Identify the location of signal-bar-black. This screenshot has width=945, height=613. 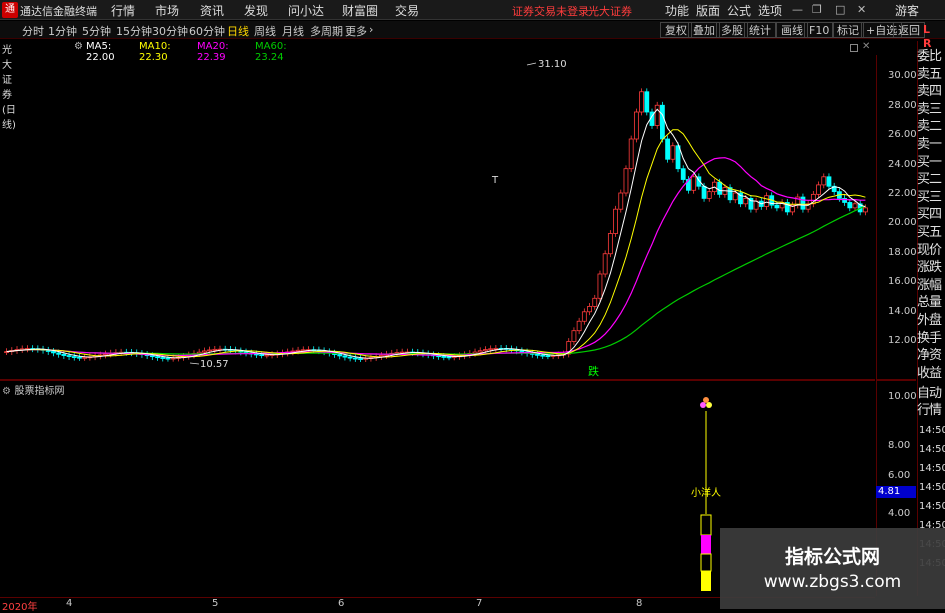
(706, 525).